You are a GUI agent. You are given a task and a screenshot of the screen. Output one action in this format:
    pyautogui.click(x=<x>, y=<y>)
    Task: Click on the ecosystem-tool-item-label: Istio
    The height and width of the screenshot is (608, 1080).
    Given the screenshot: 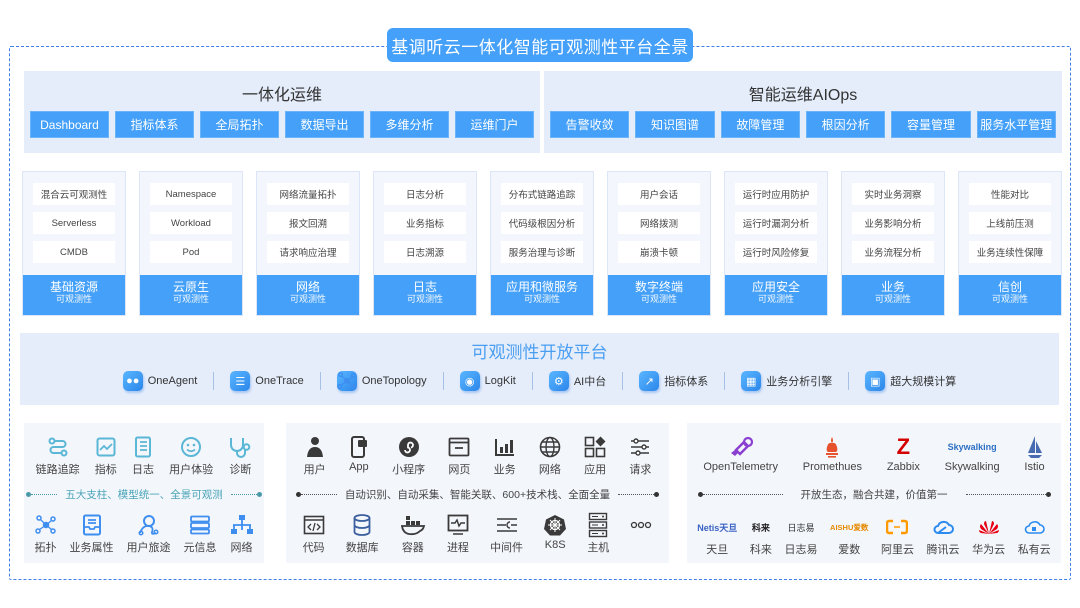 What is the action you would take?
    pyautogui.click(x=1034, y=467)
    